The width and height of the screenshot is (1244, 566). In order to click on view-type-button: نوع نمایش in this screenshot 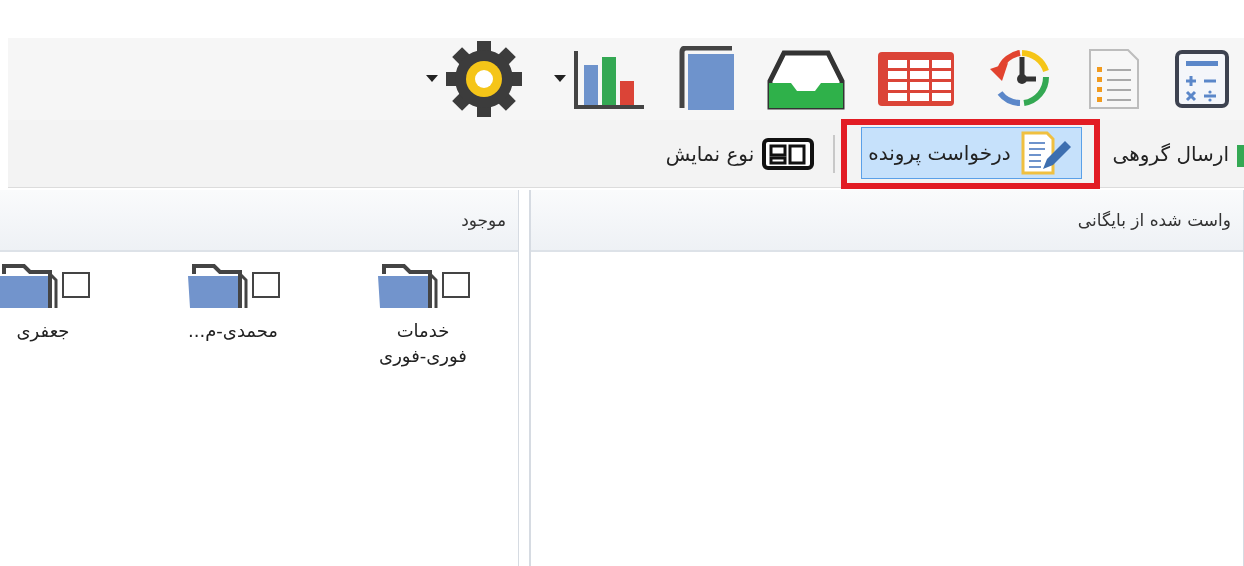, I will do `click(740, 153)`.